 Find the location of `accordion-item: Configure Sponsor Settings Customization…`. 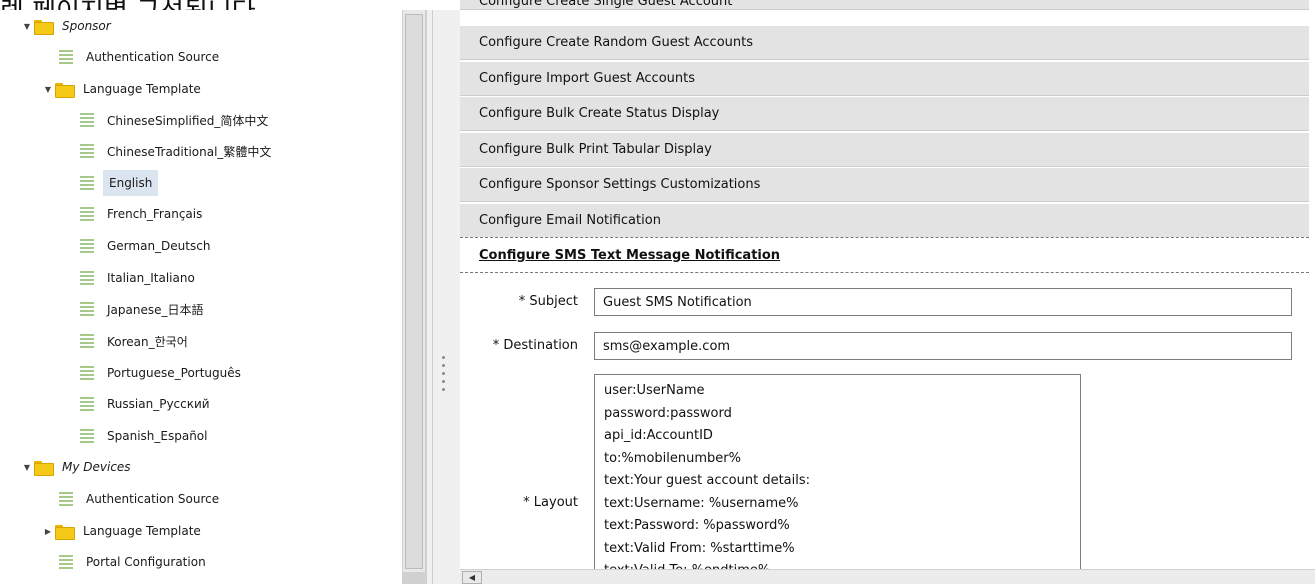

accordion-item: Configure Sponsor Settings Customization… is located at coordinates (884, 184).